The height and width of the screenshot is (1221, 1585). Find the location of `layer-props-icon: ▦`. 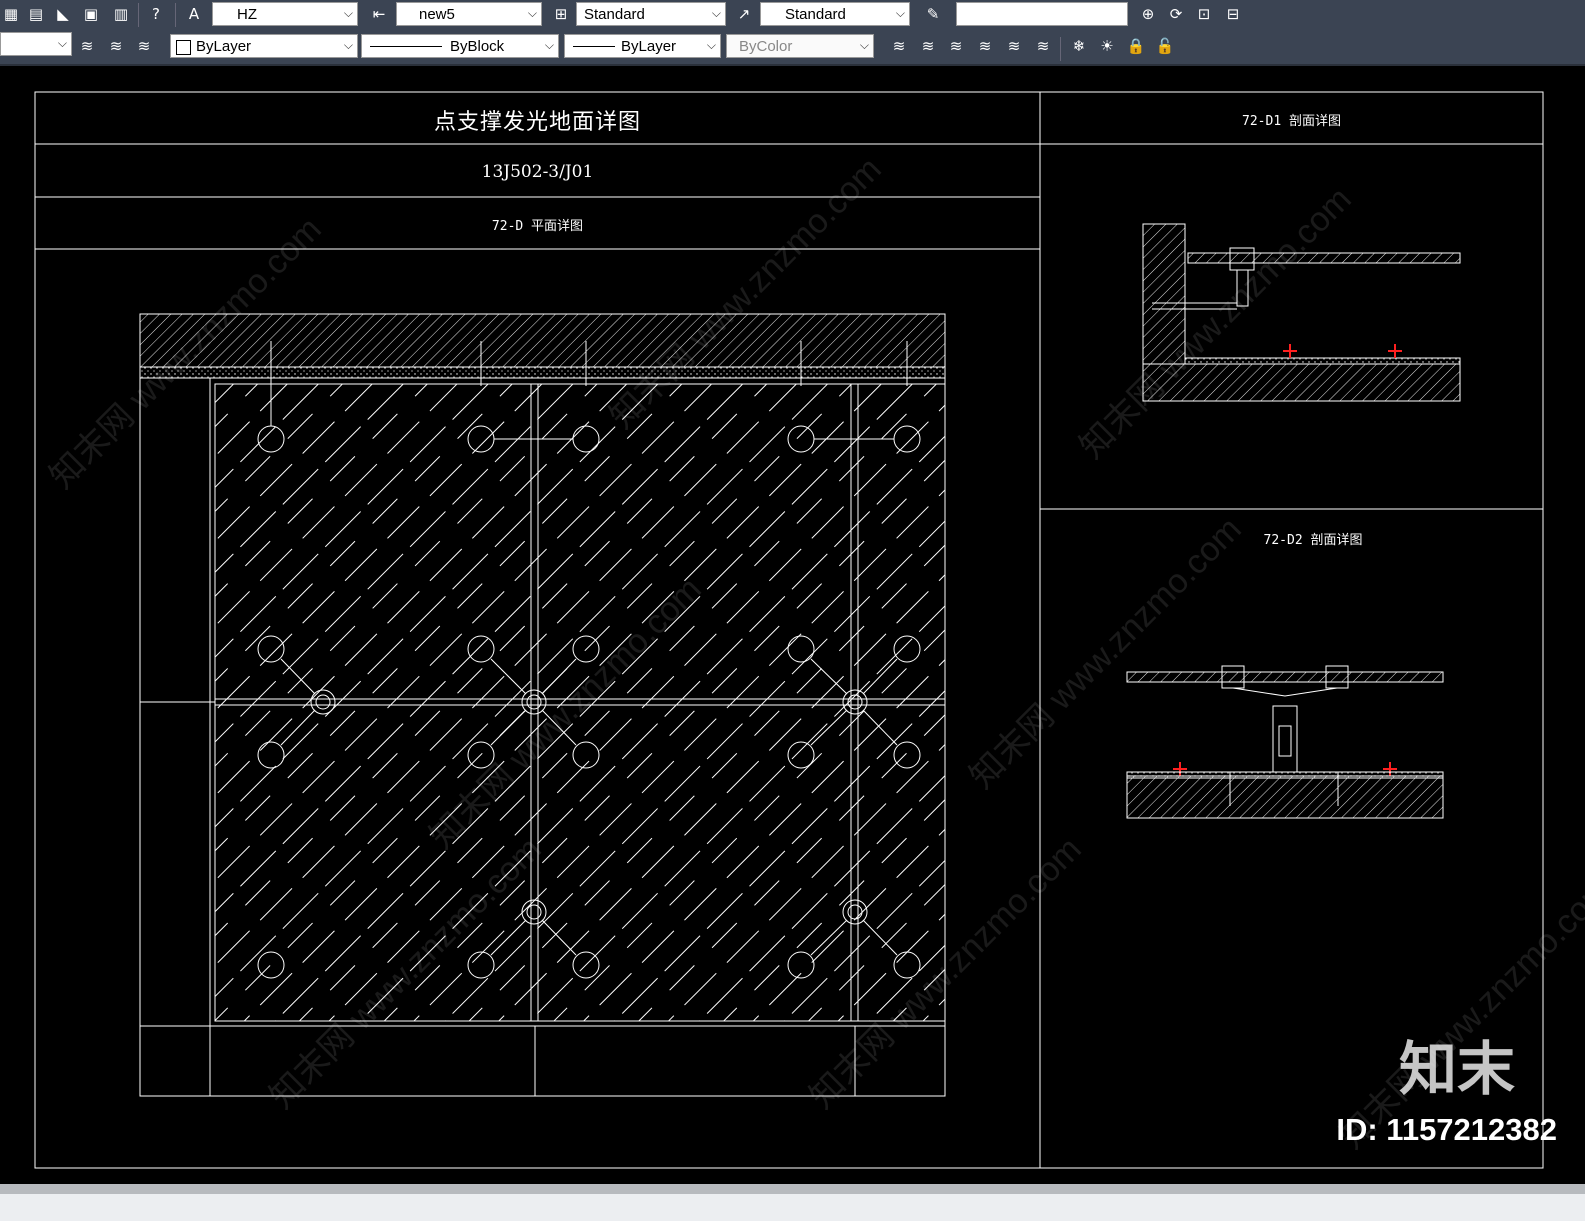

layer-props-icon: ▦ is located at coordinates (11, 14).